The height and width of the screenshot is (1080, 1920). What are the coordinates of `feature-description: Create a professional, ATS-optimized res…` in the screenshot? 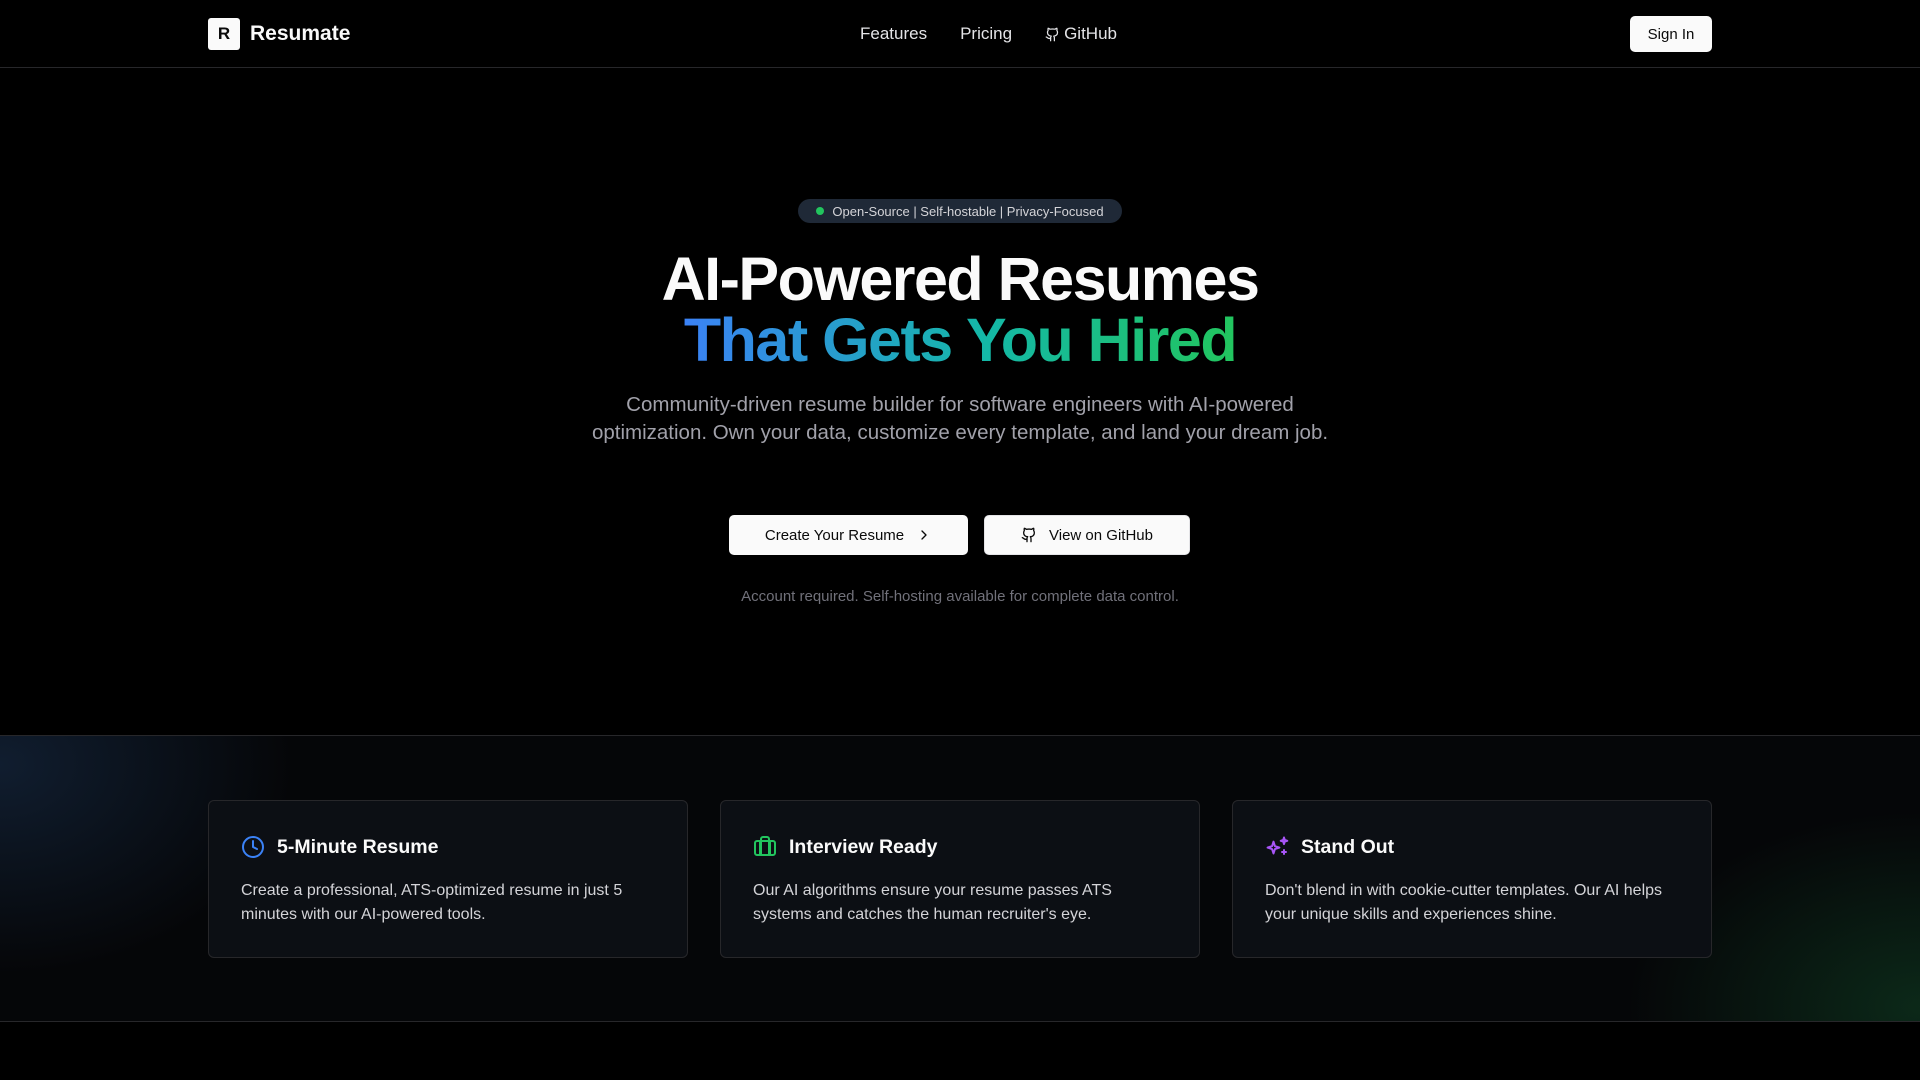 It's located at (432, 902).